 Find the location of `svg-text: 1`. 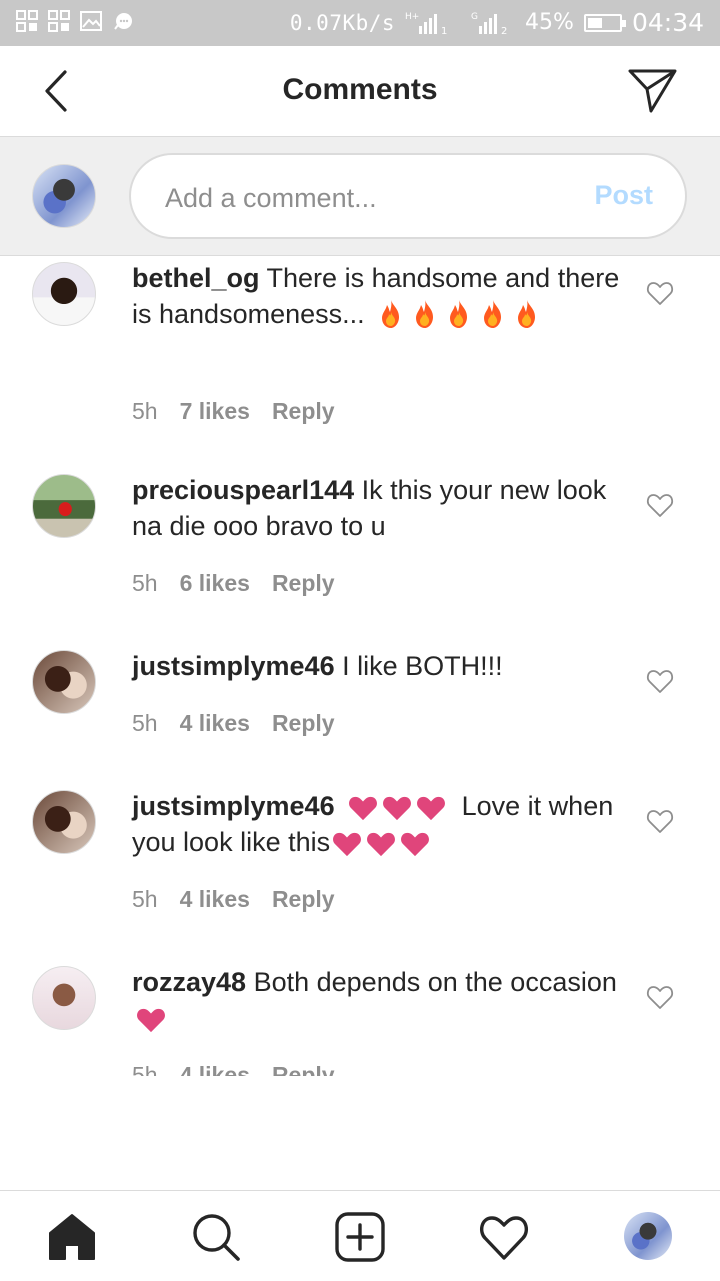

svg-text: 1 is located at coordinates (444, 31).